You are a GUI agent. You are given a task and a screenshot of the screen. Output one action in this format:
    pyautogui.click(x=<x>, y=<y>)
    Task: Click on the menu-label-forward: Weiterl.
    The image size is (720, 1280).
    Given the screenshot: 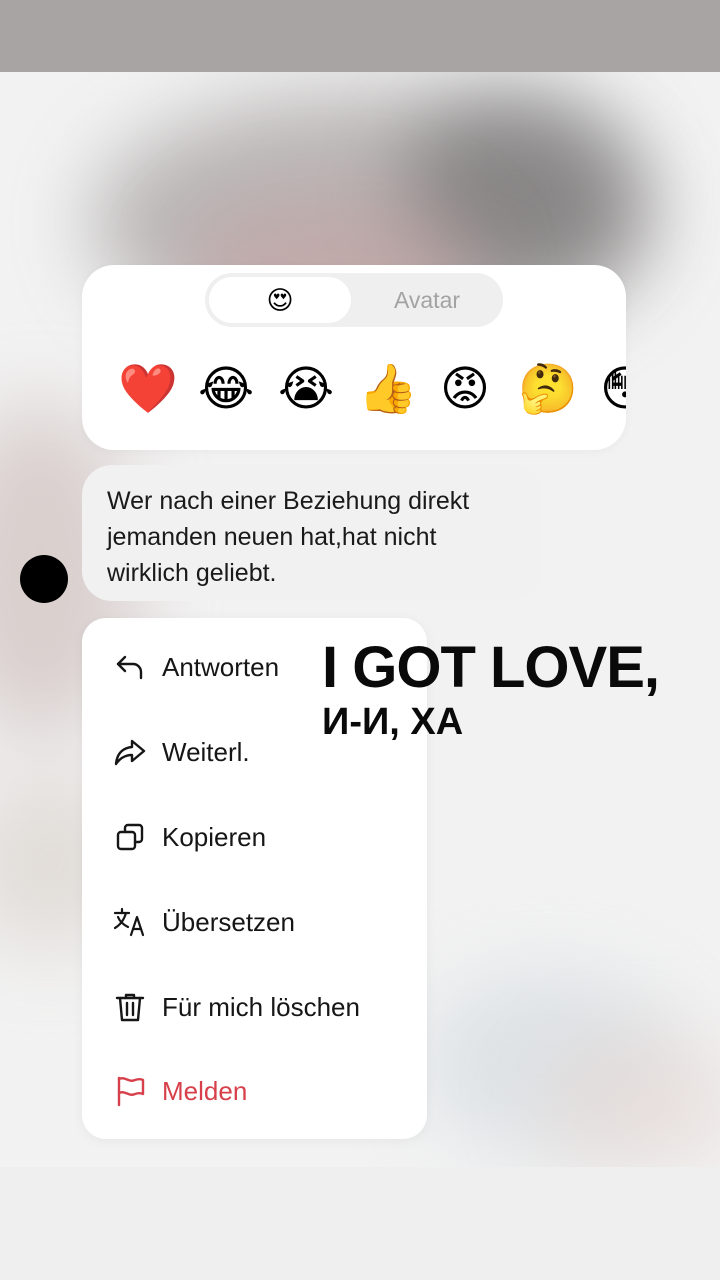 What is the action you would take?
    pyautogui.click(x=206, y=751)
    